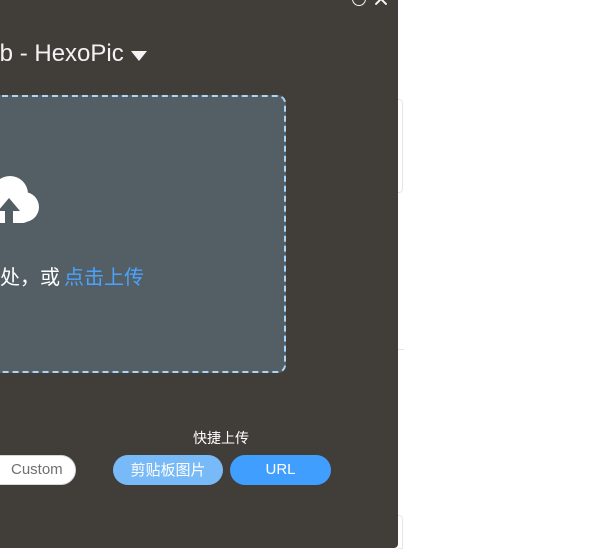  Describe the element at coordinates (30, 277) in the screenshot. I see `upload-hint-prefix: 处，或` at that location.